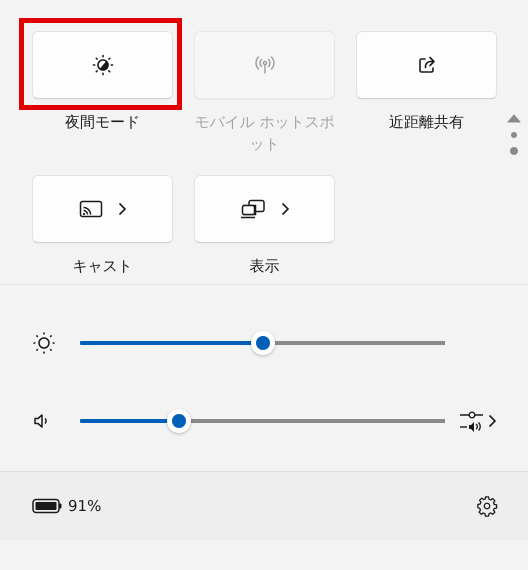  I want to click on tile-label: 表示, so click(265, 266).